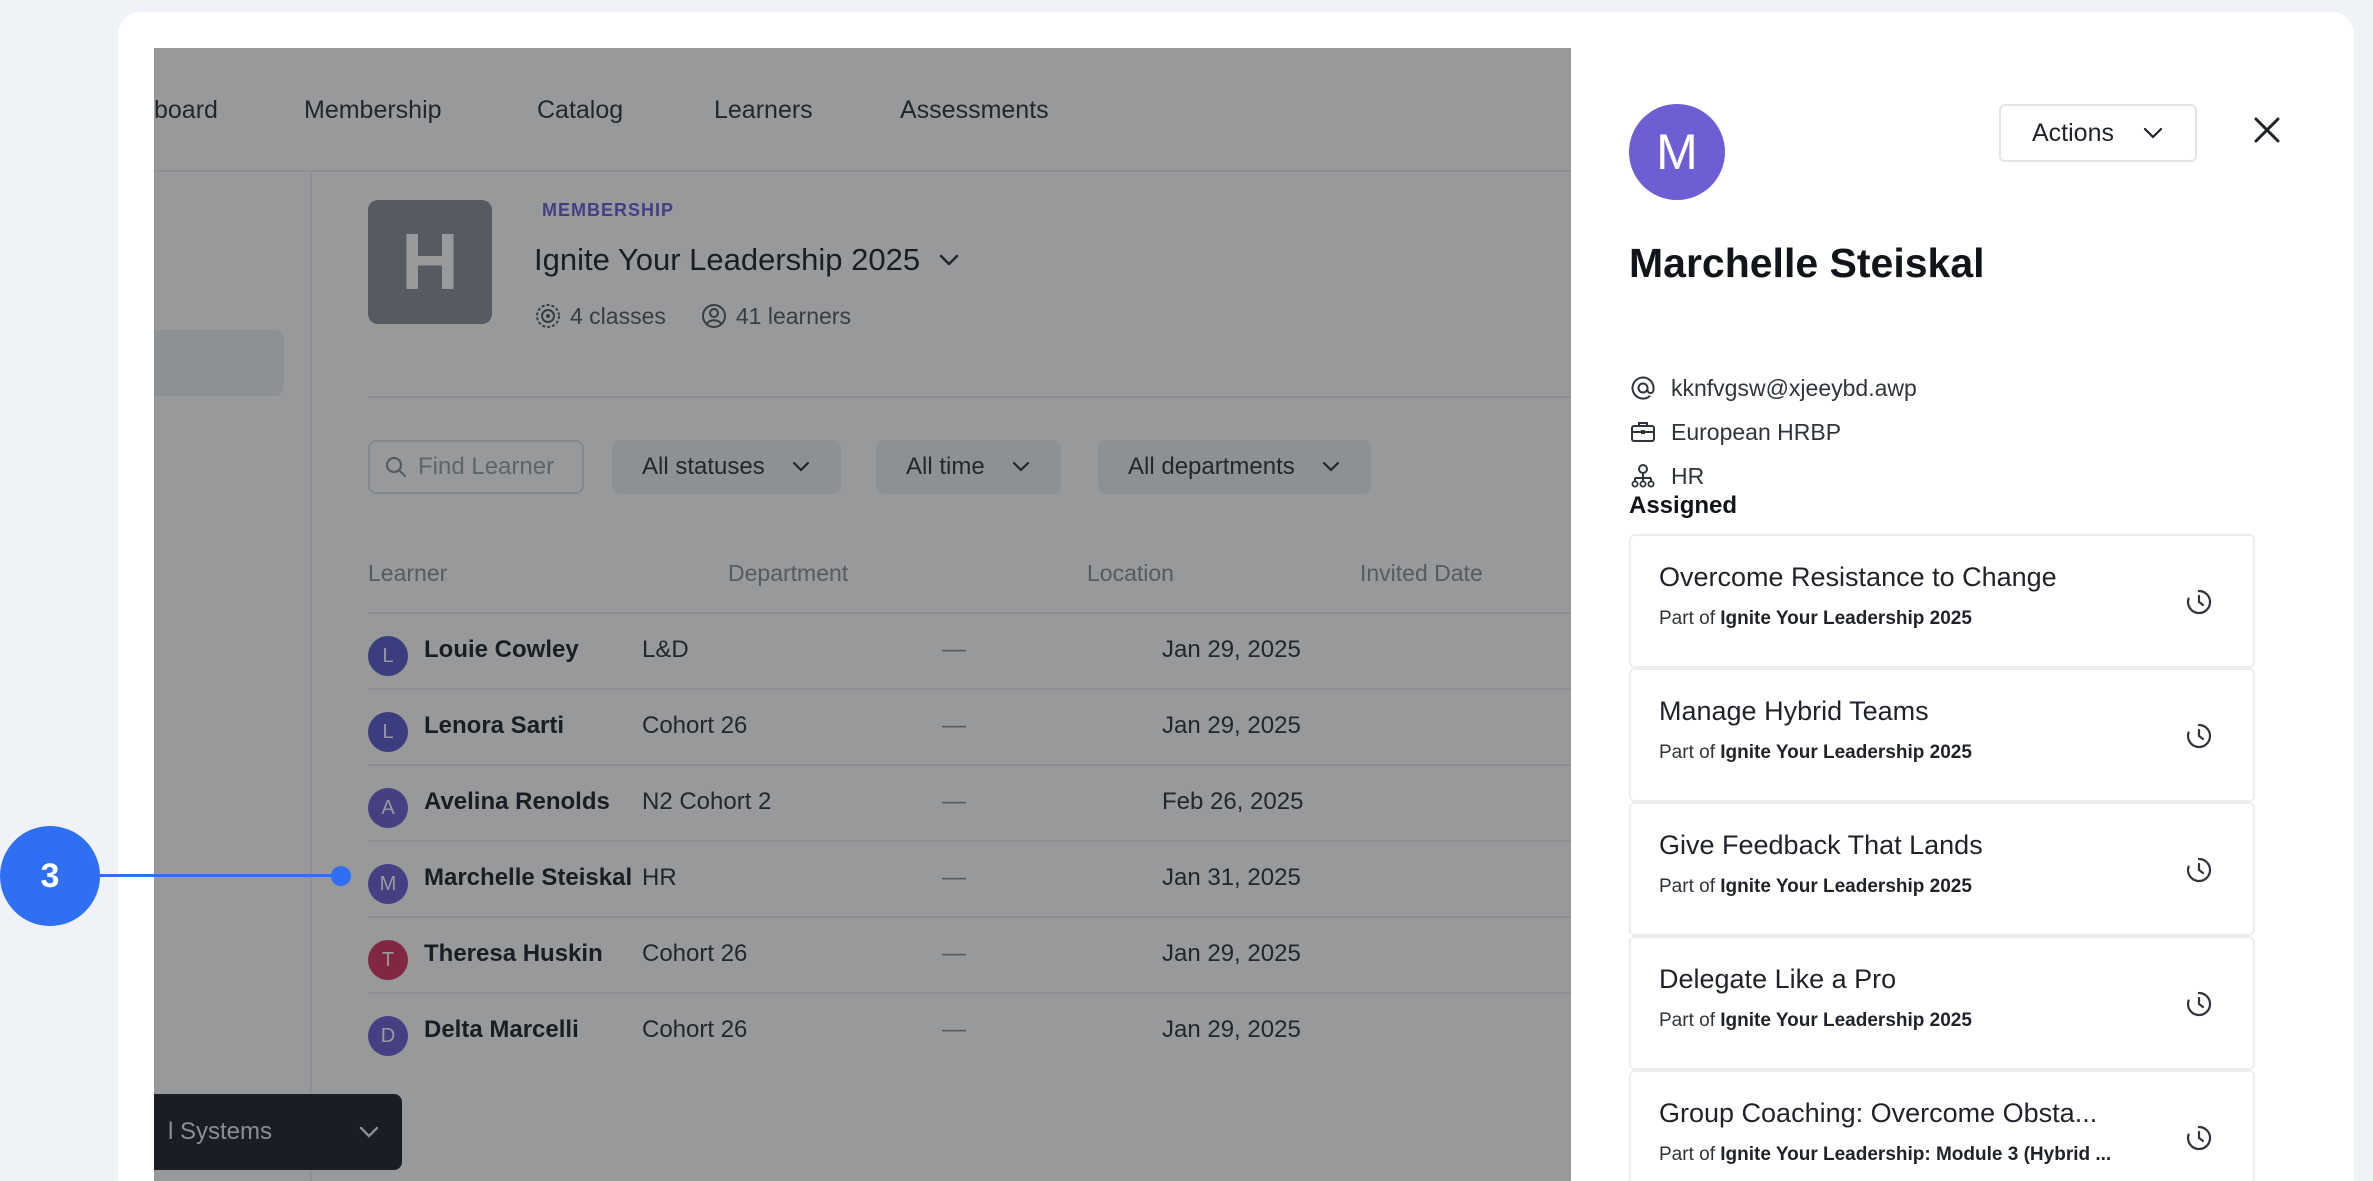  What do you see at coordinates (50, 876) in the screenshot?
I see `step-number-badge: 3` at bounding box center [50, 876].